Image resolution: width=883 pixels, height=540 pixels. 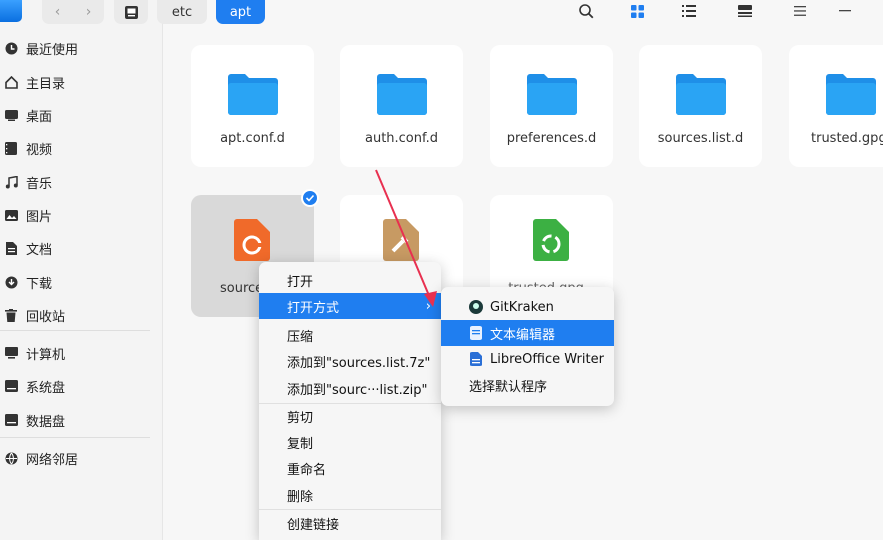 What do you see at coordinates (406, 238) in the screenshot?
I see `annotation-arrow` at bounding box center [406, 238].